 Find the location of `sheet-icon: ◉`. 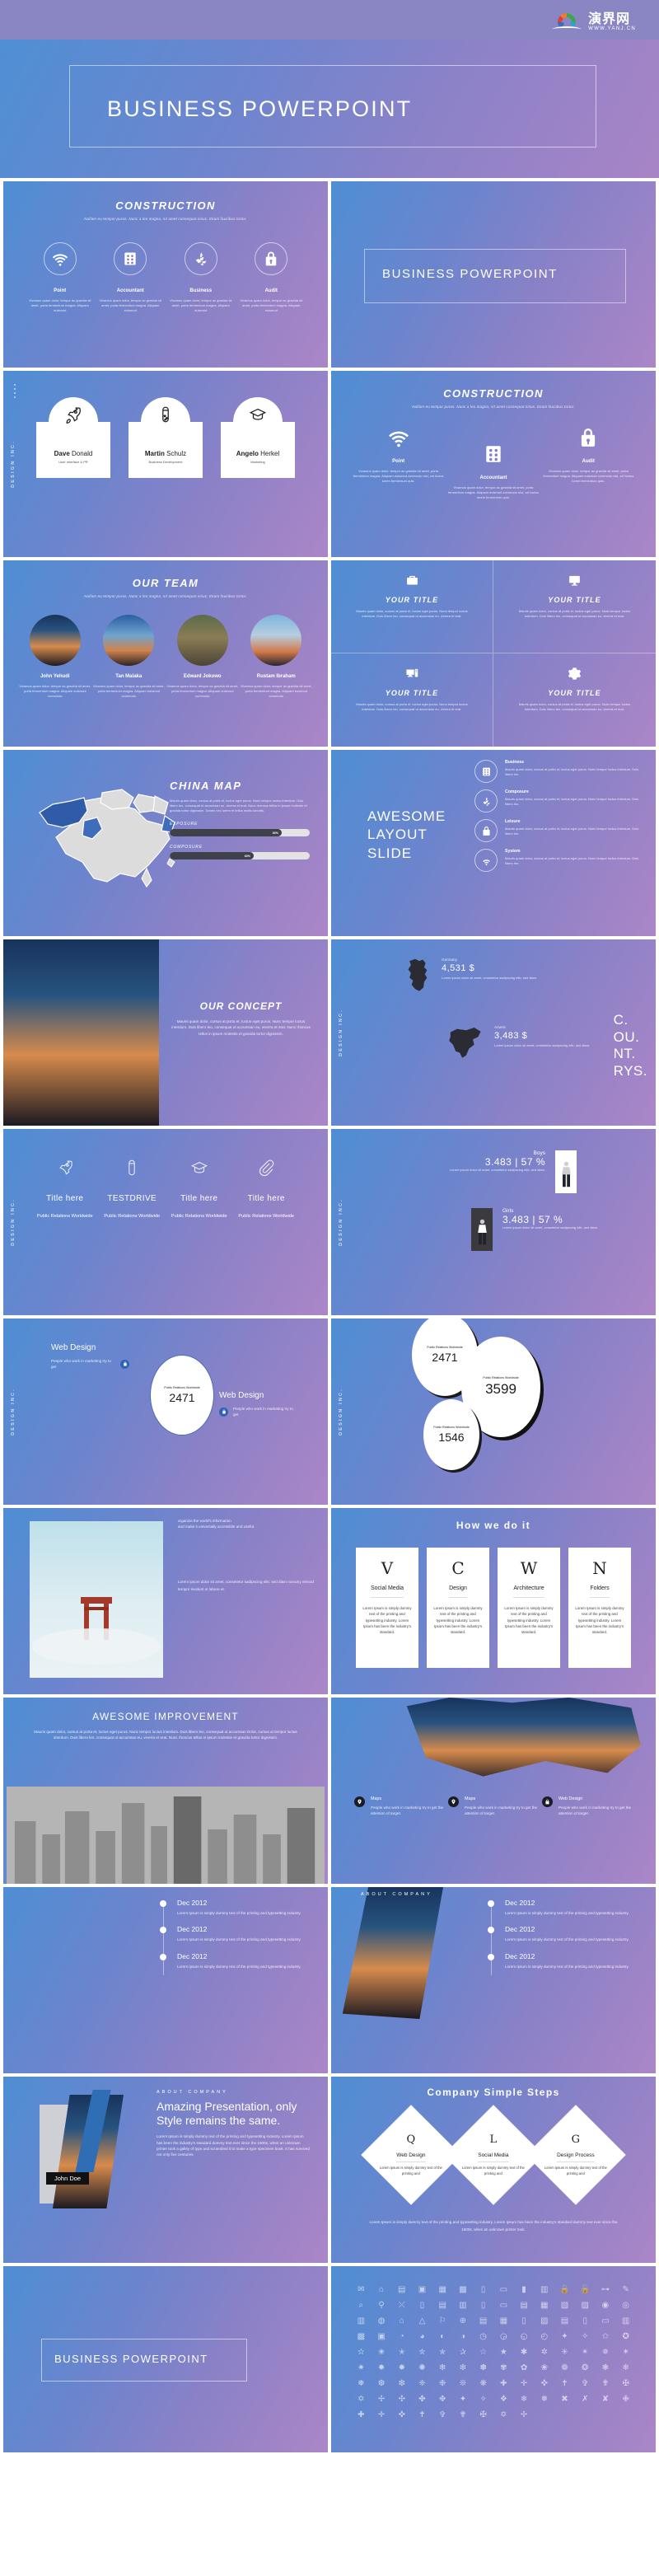

sheet-icon: ◉ is located at coordinates (606, 2305).